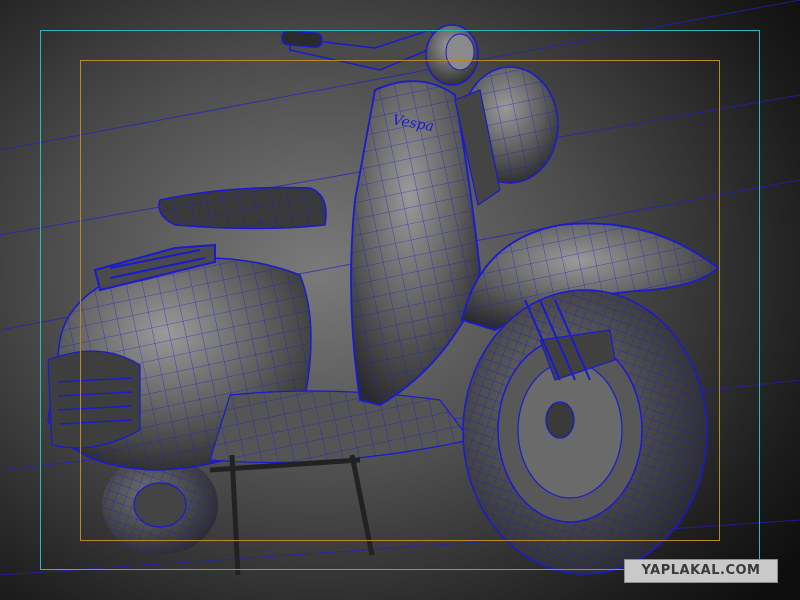 The height and width of the screenshot is (600, 800). I want to click on headset, so click(380, 55).